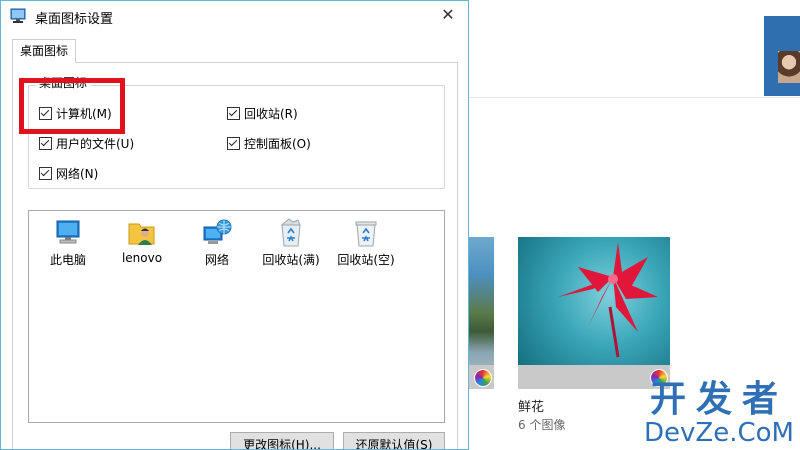 The width and height of the screenshot is (800, 450). Describe the element at coordinates (718, 399) in the screenshot. I see `watermark-line1: 开发者` at that location.